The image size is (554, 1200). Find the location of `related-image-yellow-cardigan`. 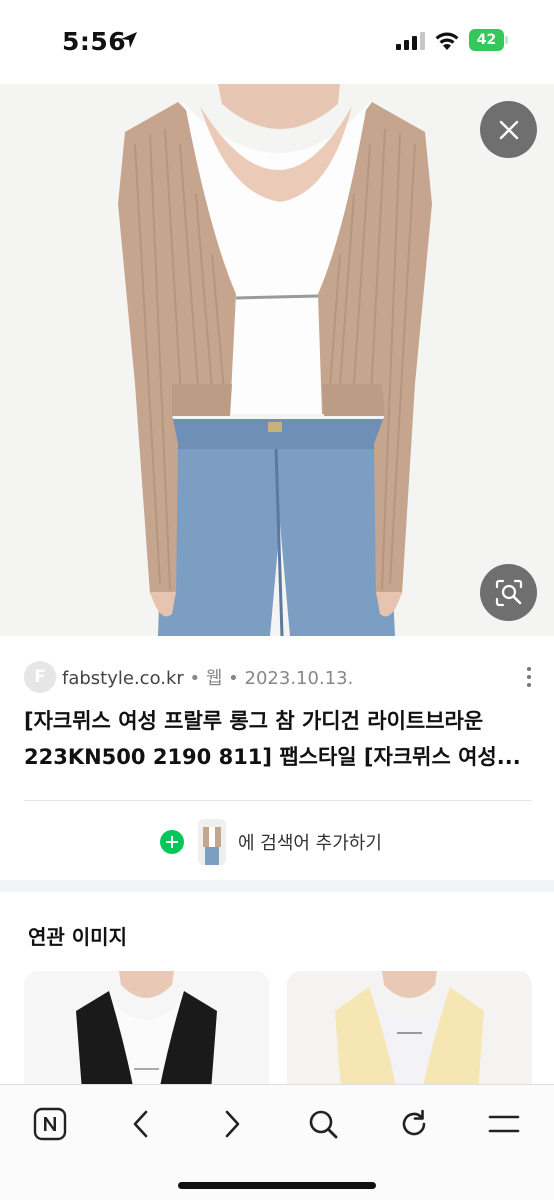

related-image-yellow-cardigan is located at coordinates (409, 1031).